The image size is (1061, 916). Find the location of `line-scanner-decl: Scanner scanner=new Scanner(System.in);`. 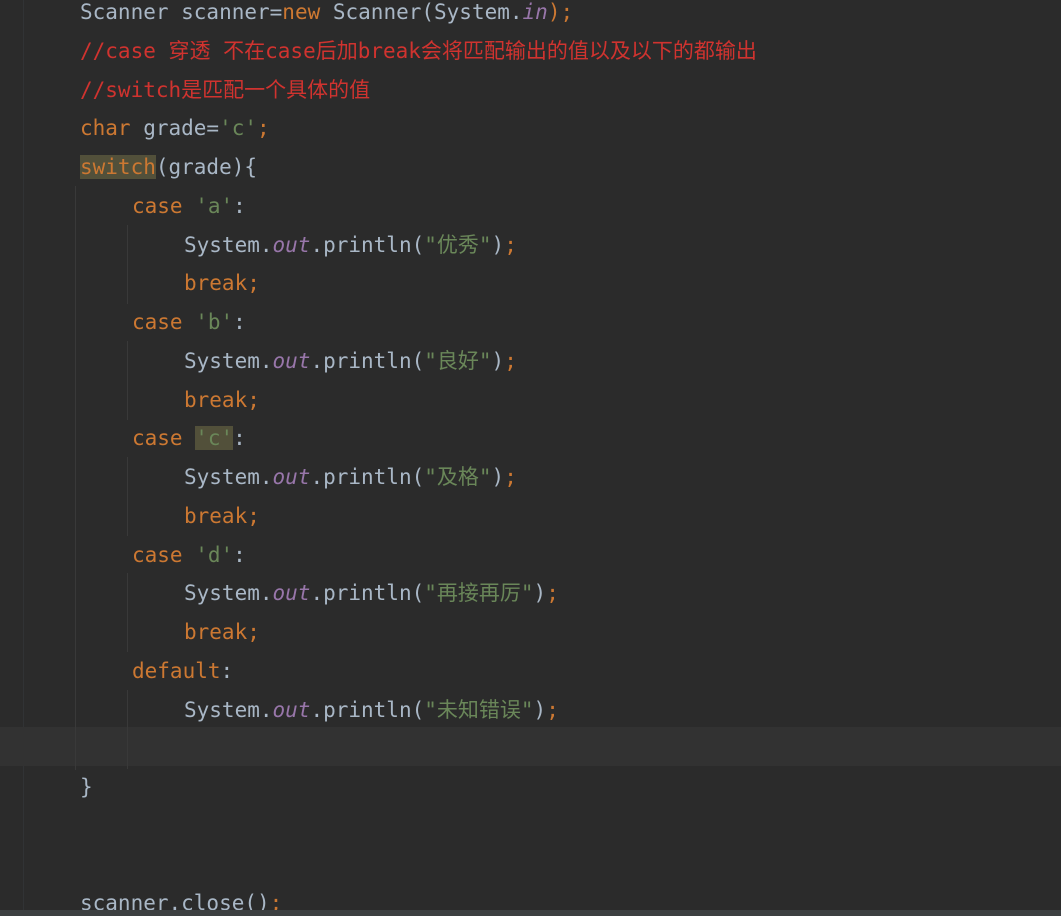

line-scanner-decl: Scanner scanner=new Scanner(System.in); is located at coordinates (326, 16).